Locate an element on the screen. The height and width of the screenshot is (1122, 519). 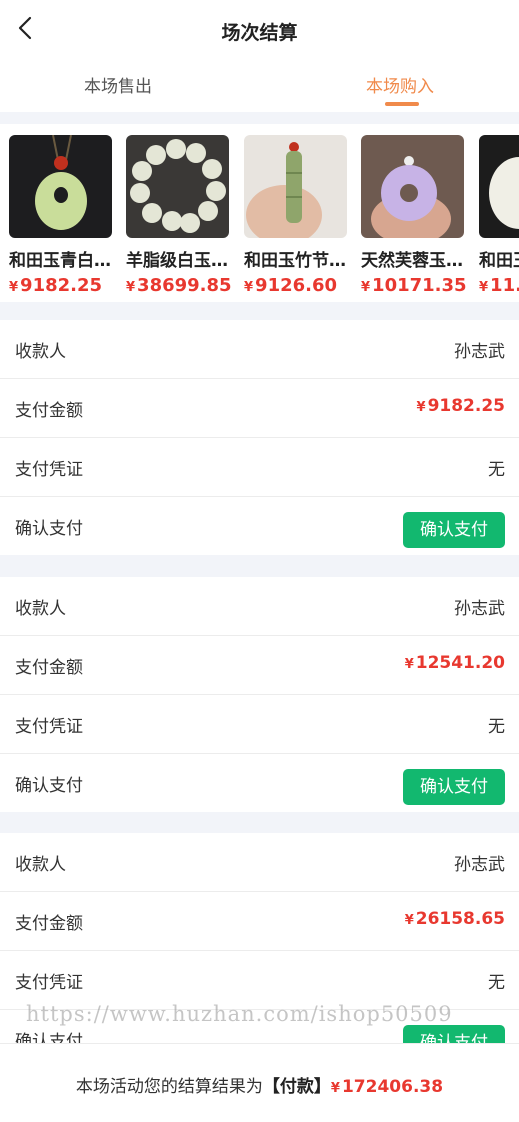
summary-prefix: 本场活动您的结算结果为 is located at coordinates (169, 1087).